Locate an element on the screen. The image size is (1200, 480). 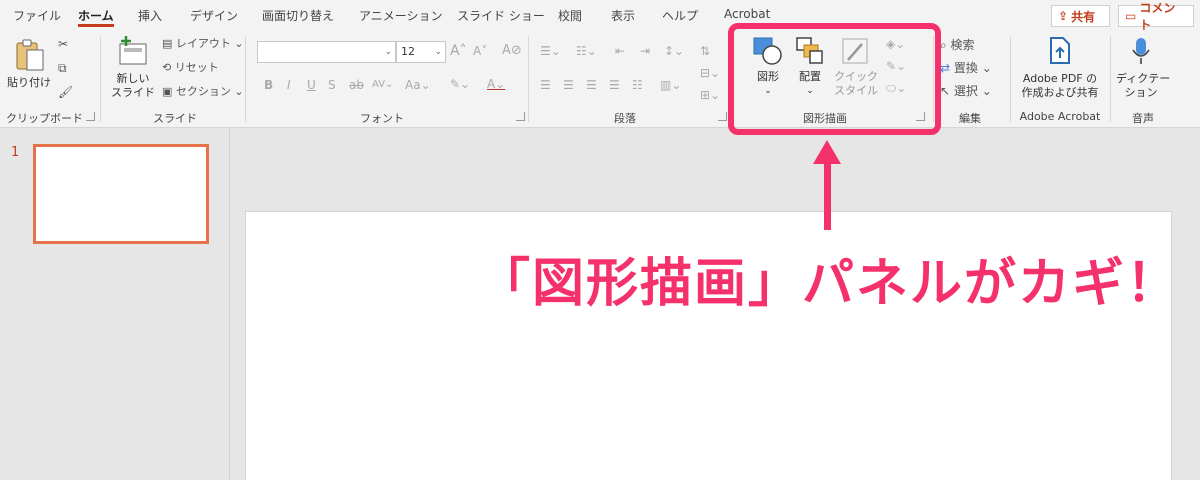
tab-animations: アニメーション is located at coordinates (401, 15).